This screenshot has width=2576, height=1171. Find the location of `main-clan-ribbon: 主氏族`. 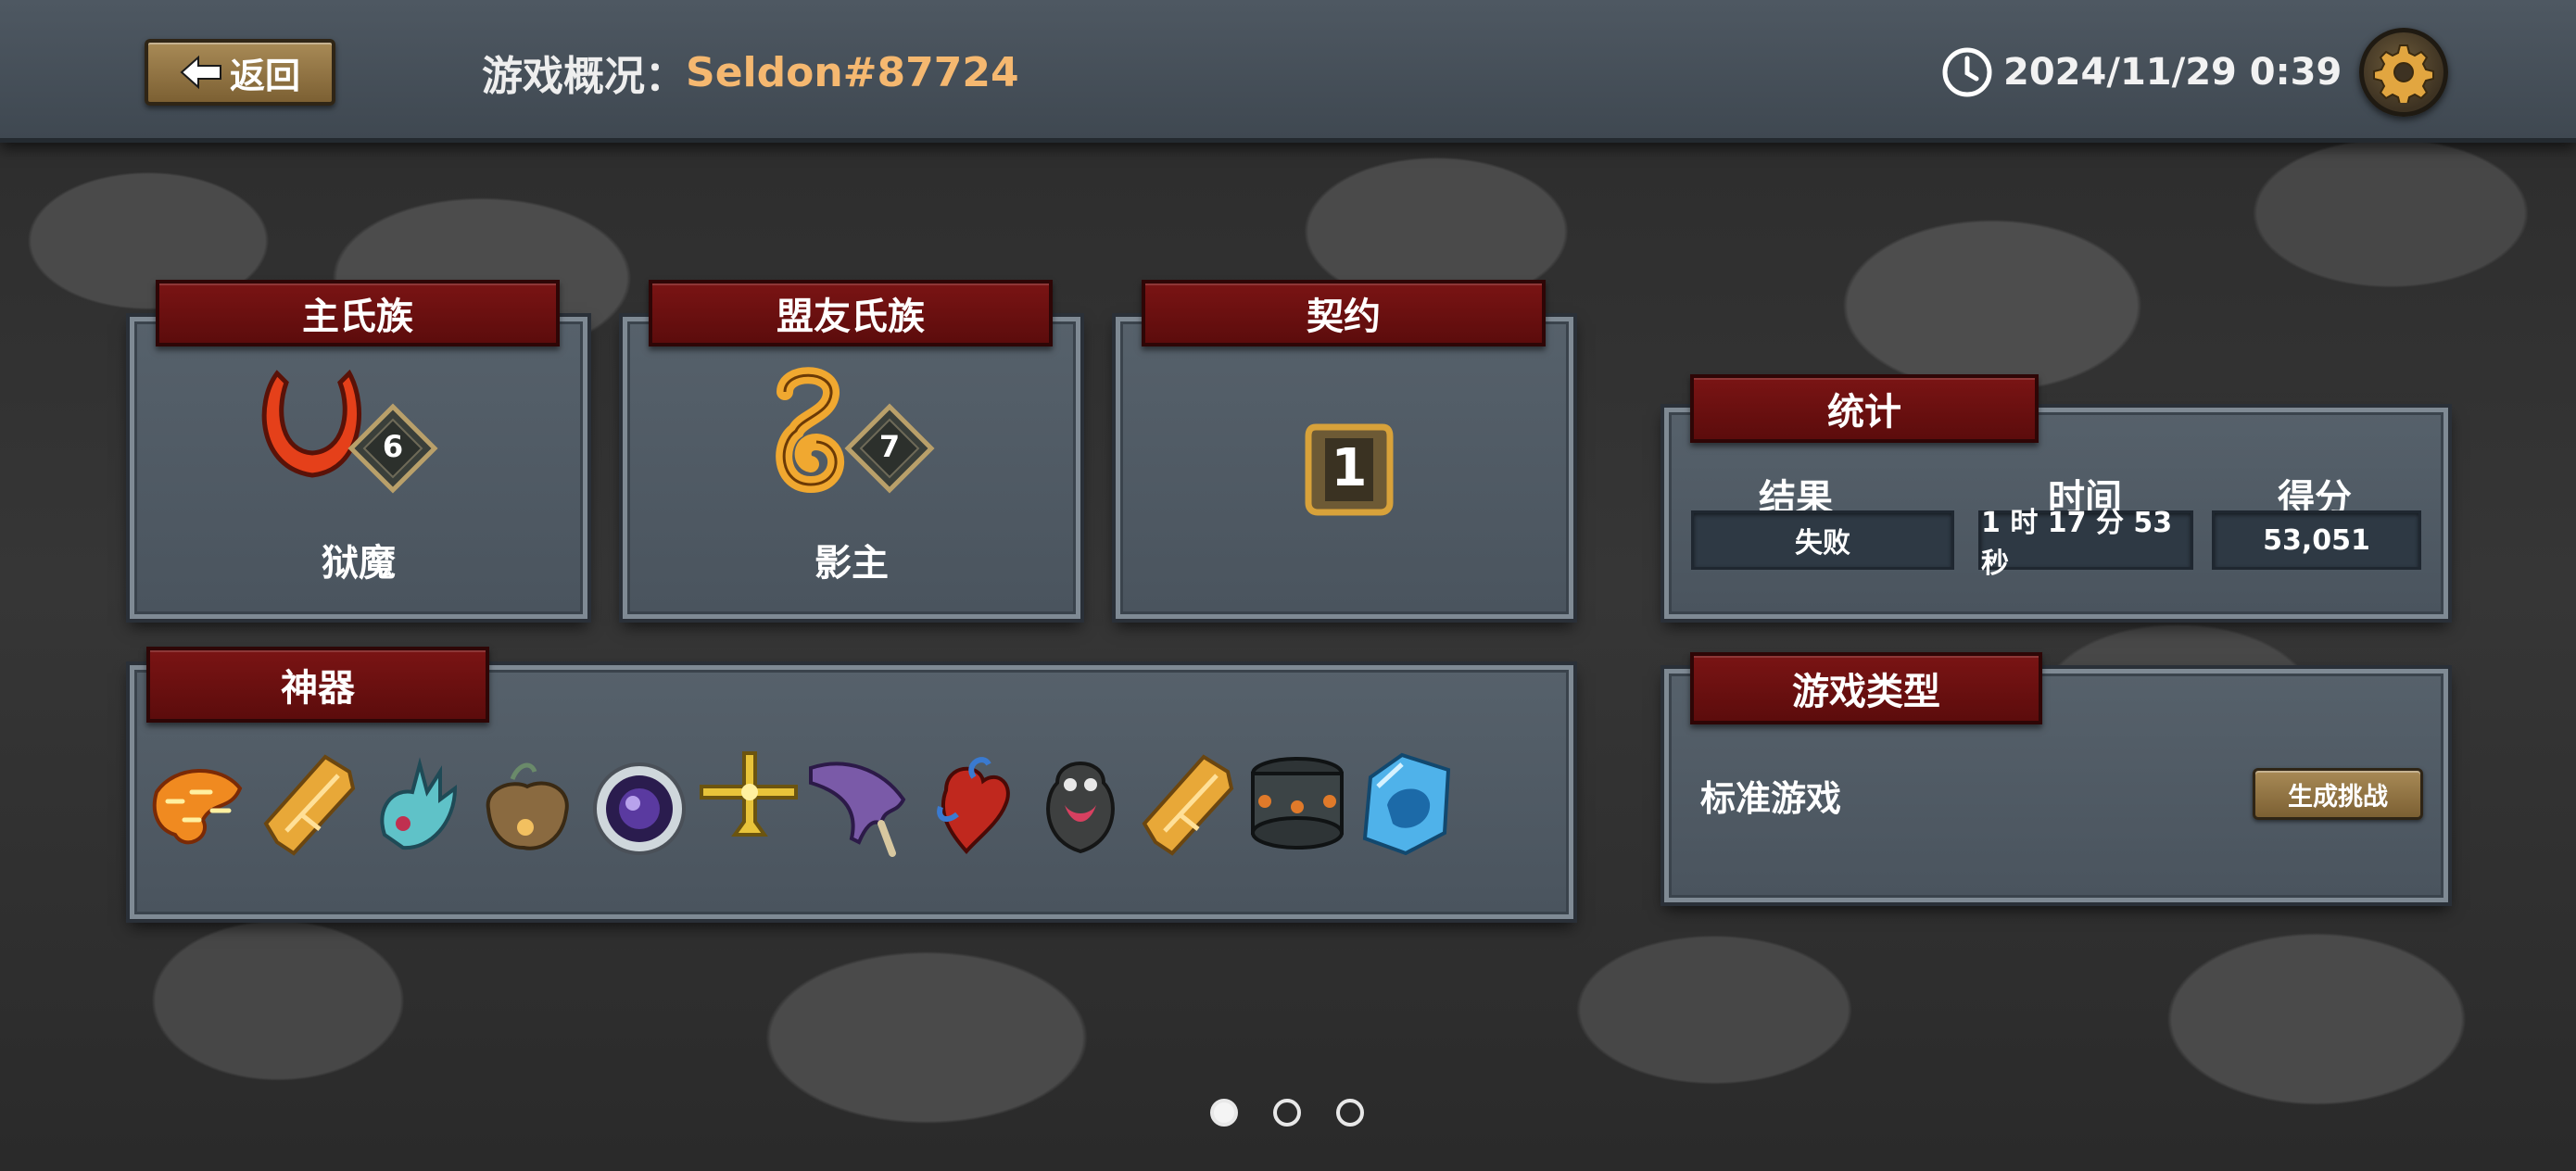

main-clan-ribbon: 主氏族 is located at coordinates (358, 313).